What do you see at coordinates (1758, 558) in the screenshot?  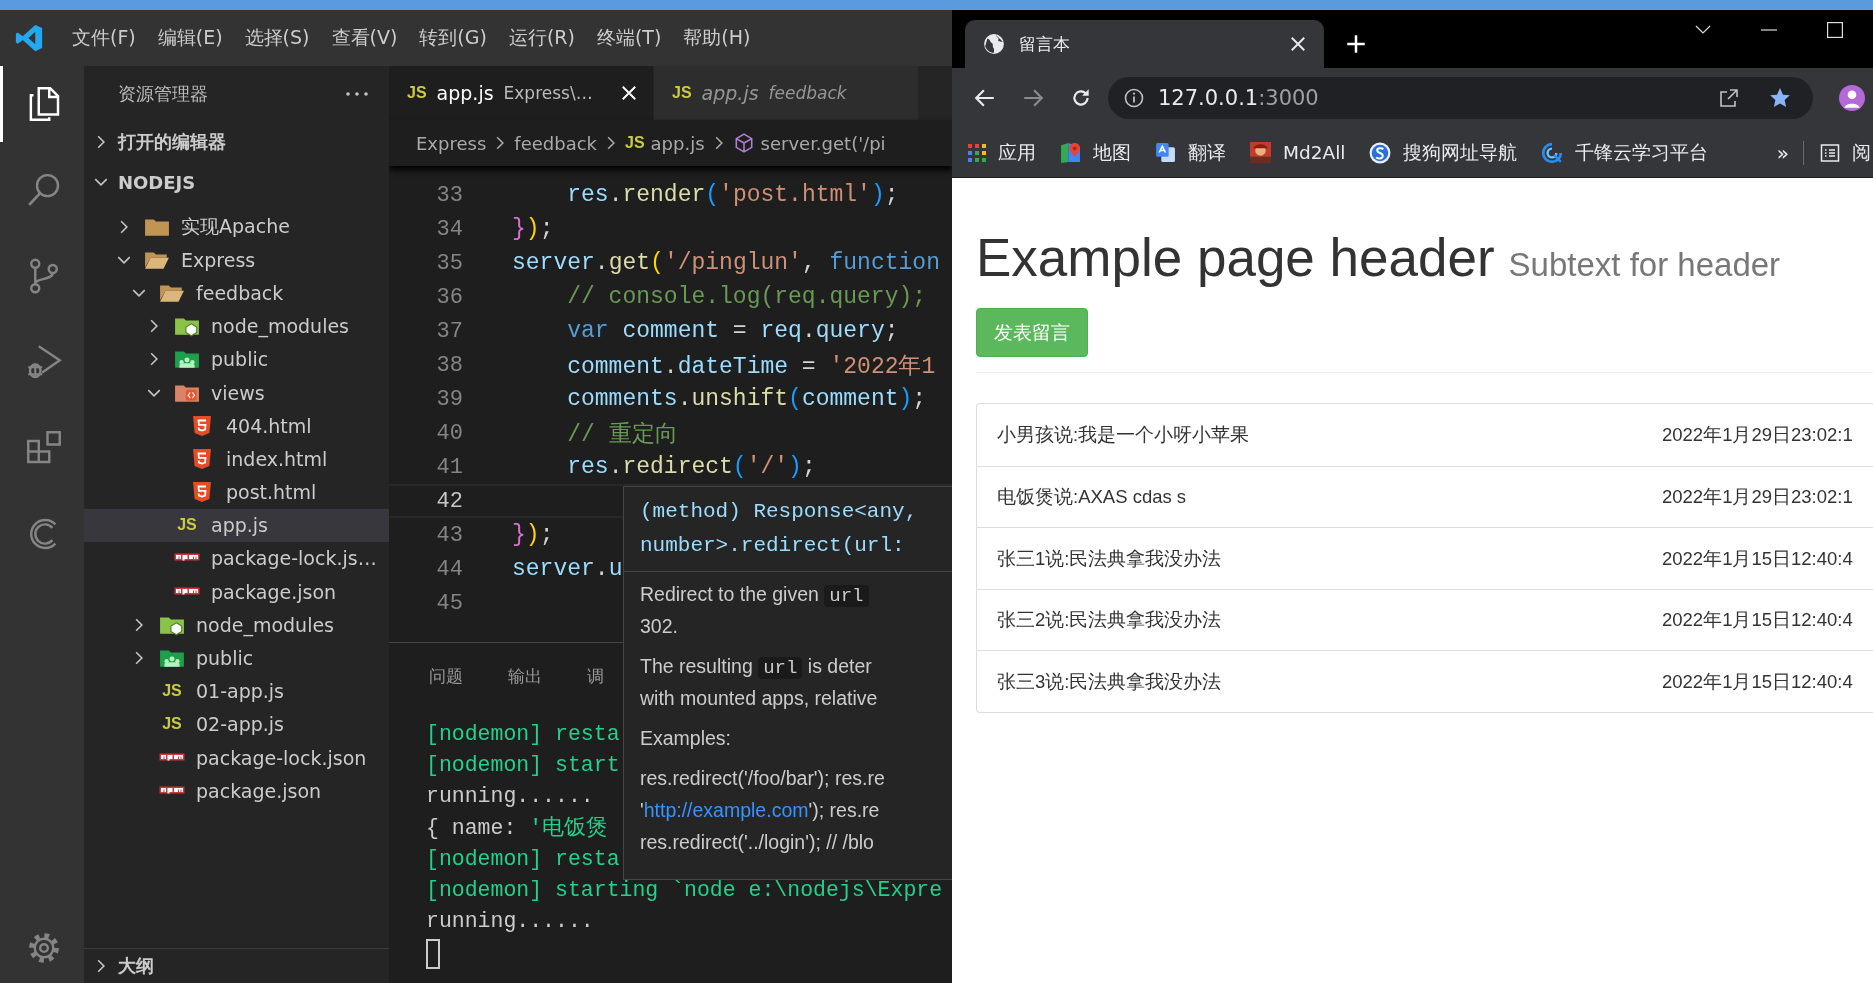 I see `comment-time: 2022年1月15日12:40:4` at bounding box center [1758, 558].